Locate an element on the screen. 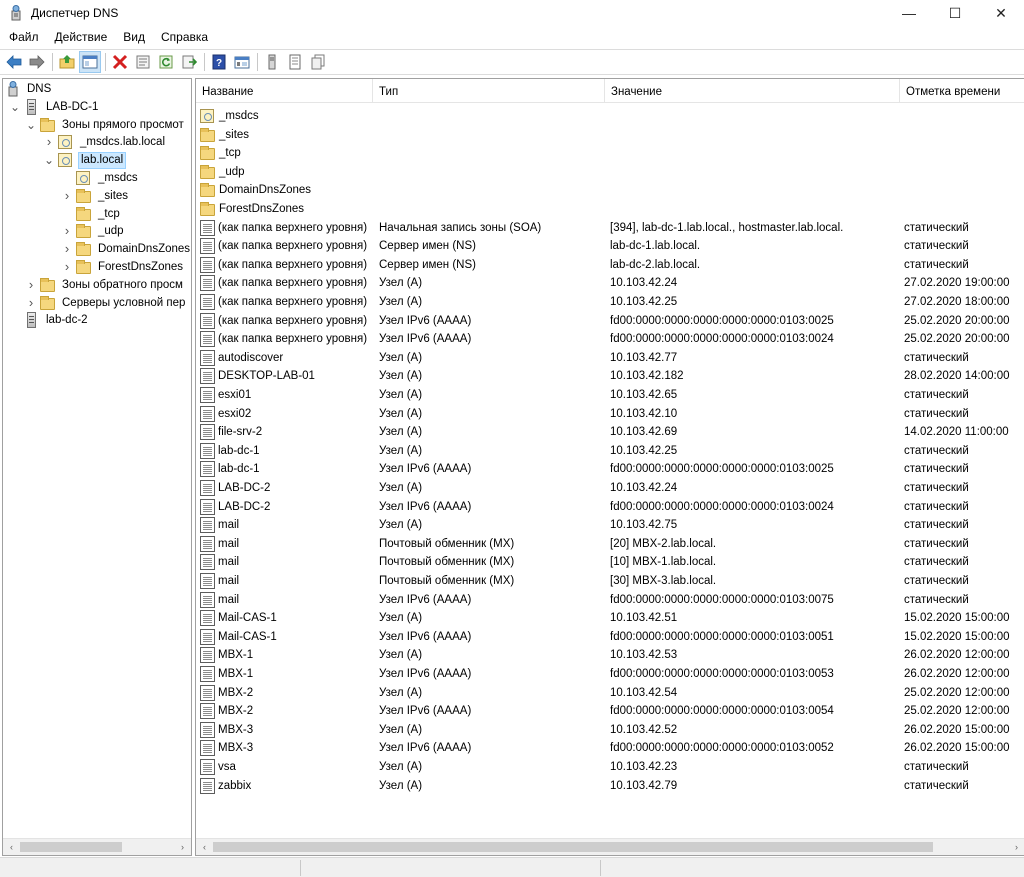 Image resolution: width=1024 pixels, height=877 pixels. tree-item: DNS is located at coordinates (29, 89).